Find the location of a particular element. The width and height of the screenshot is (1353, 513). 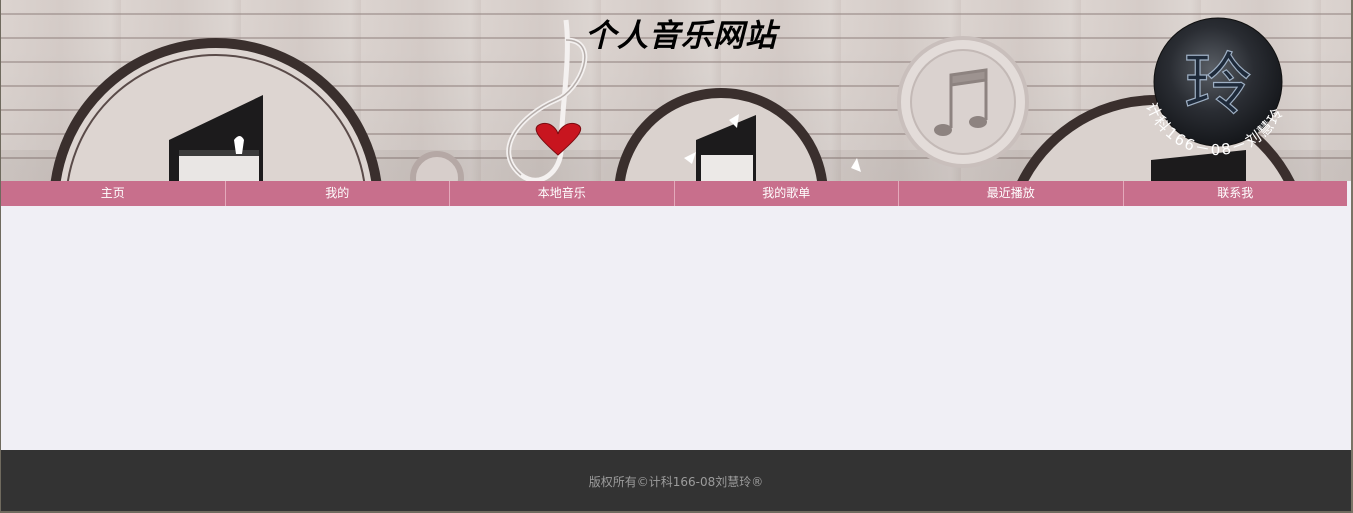

page-title: 个人音乐网站 is located at coordinates (681, 36).